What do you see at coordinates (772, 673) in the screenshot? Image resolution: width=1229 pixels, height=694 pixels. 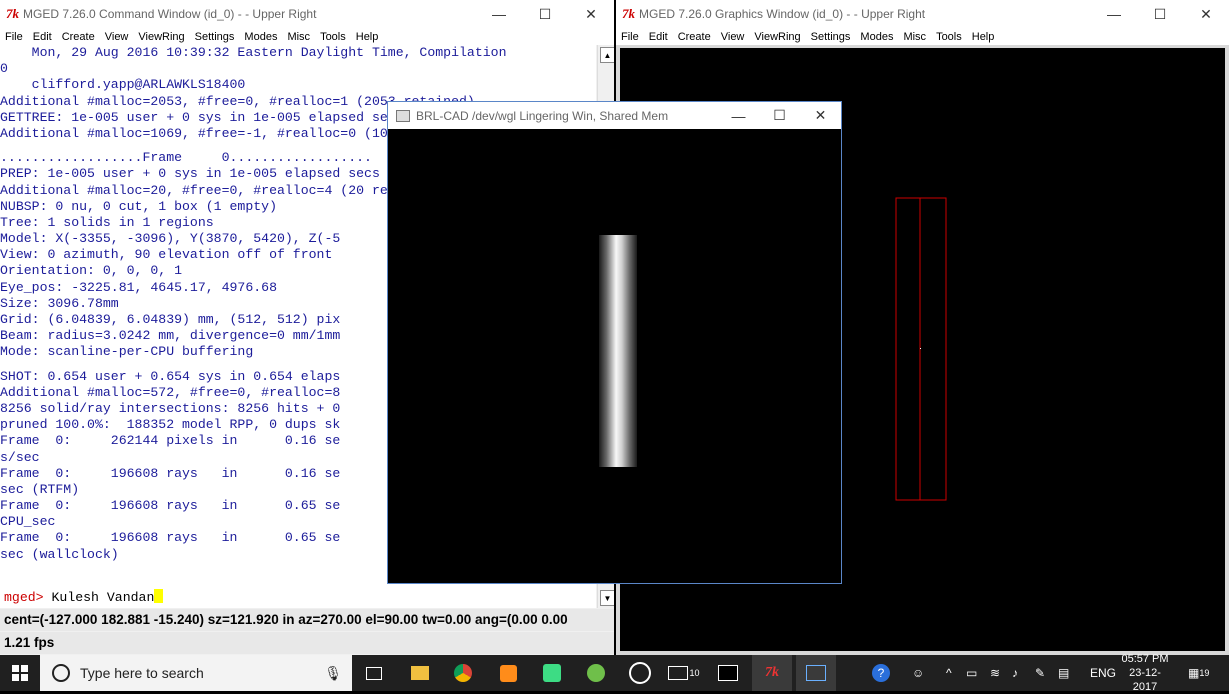 I see `tk-mged-taskbar-icon: 7k` at bounding box center [772, 673].